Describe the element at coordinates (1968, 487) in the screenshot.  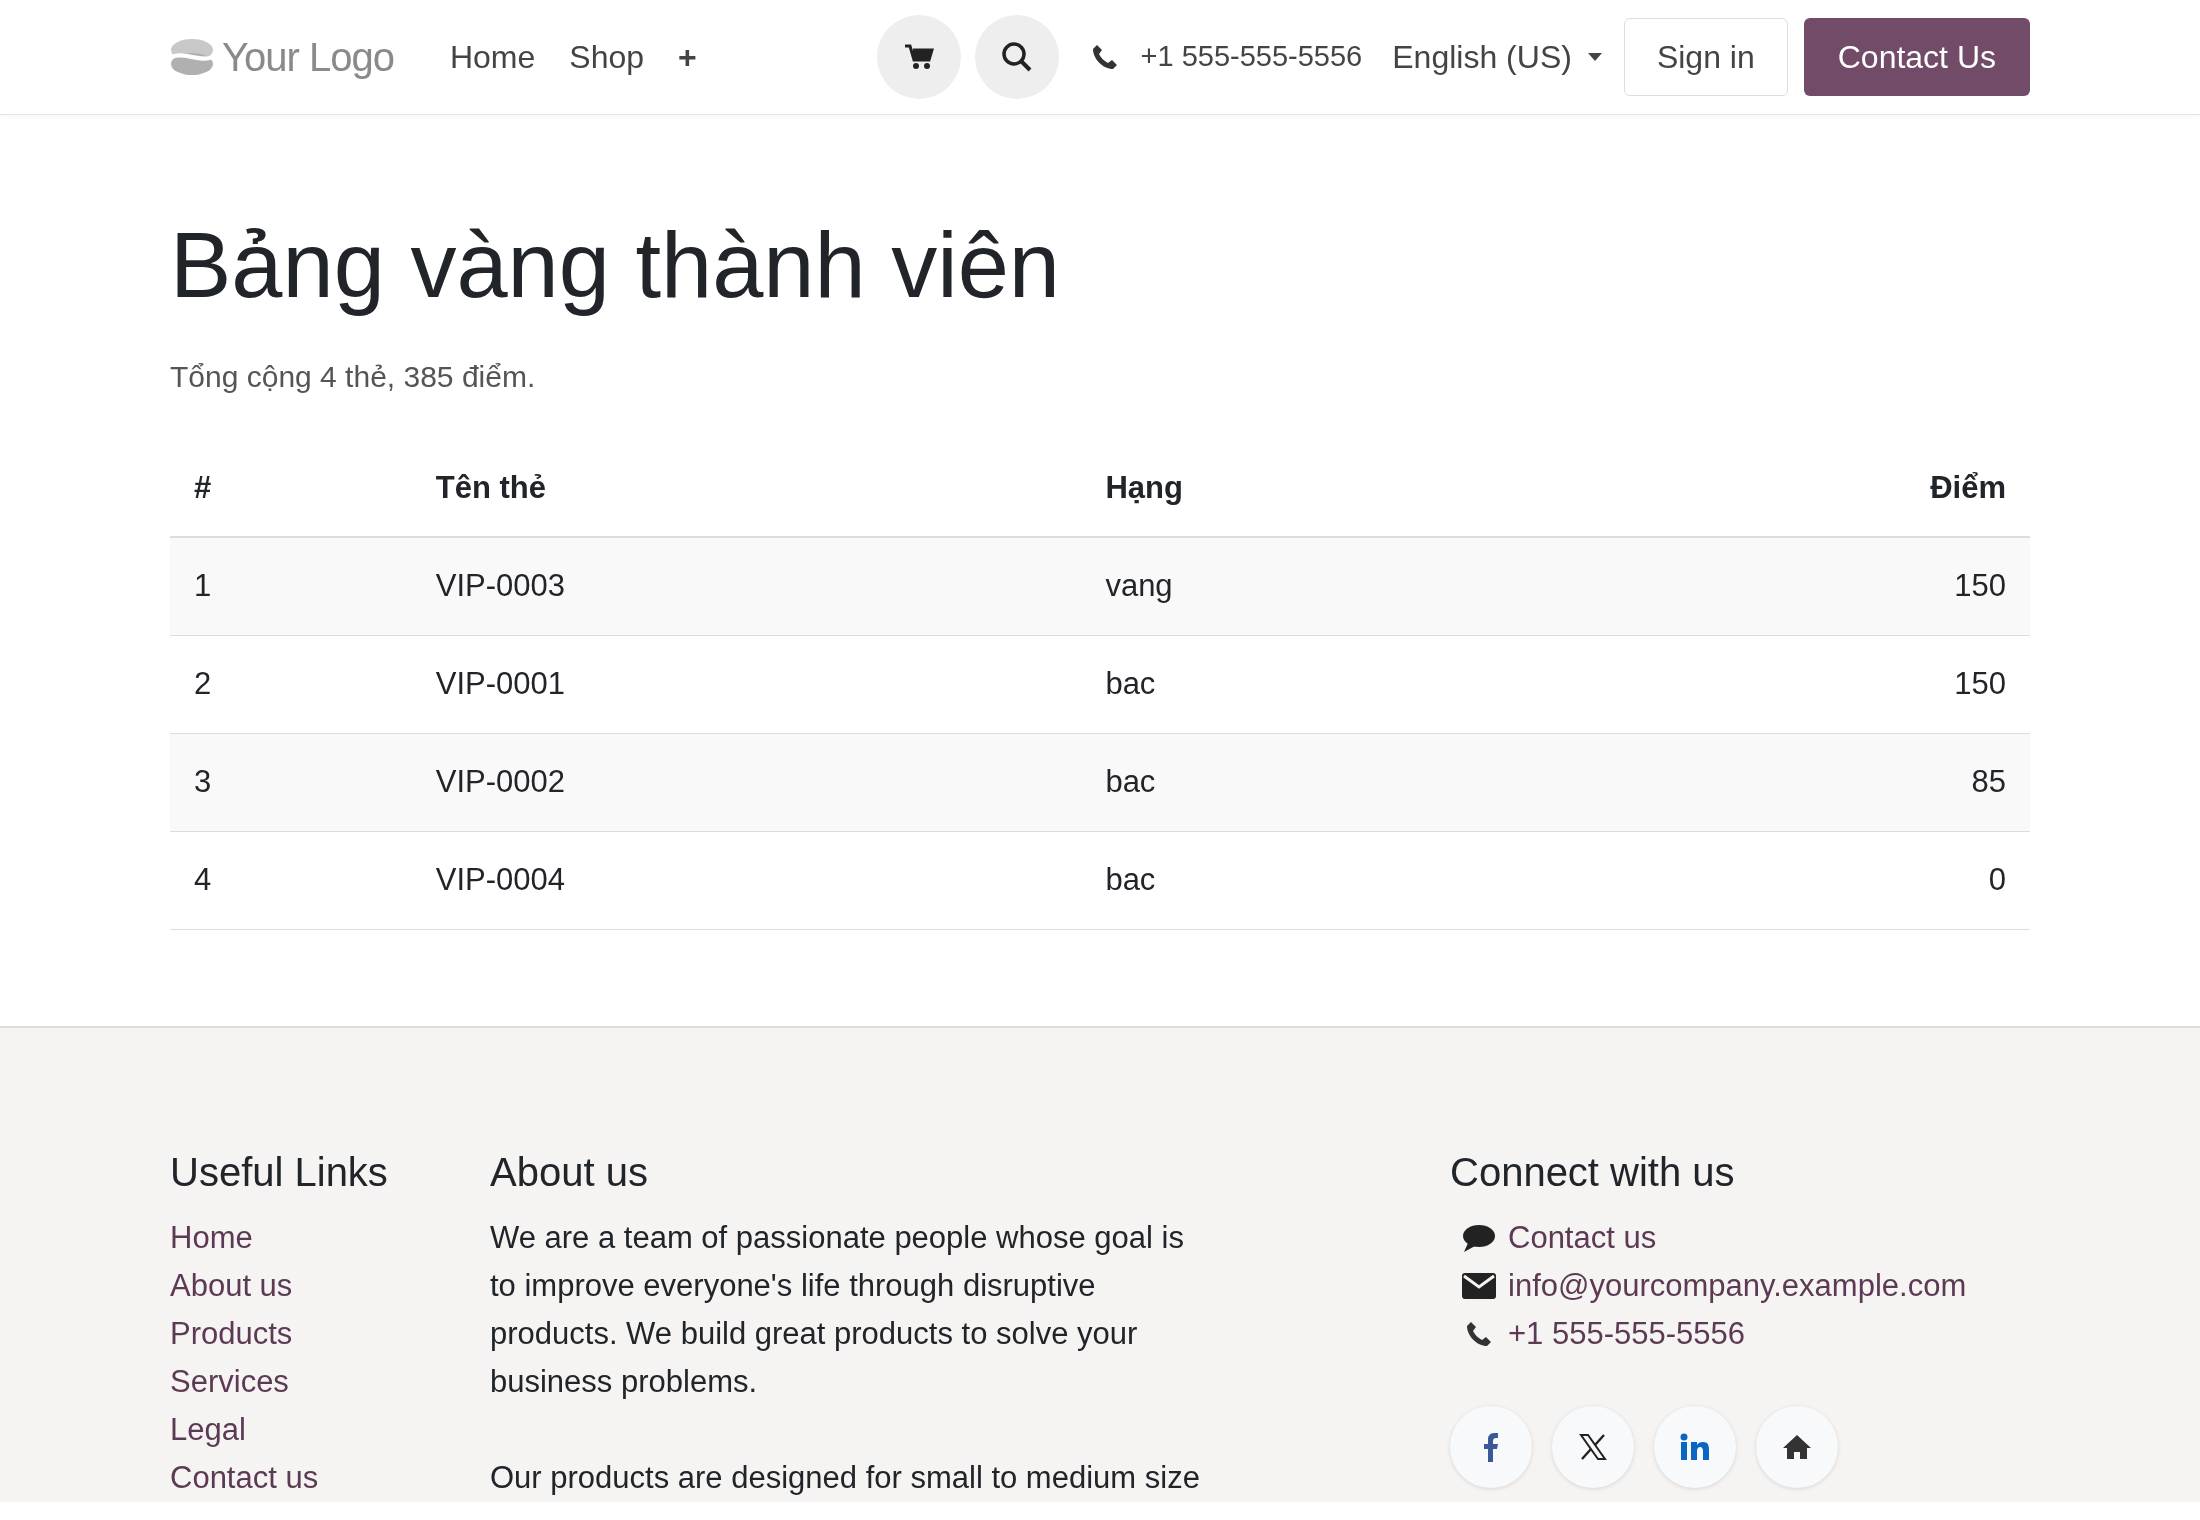
I see `column-header: Điểm` at that location.